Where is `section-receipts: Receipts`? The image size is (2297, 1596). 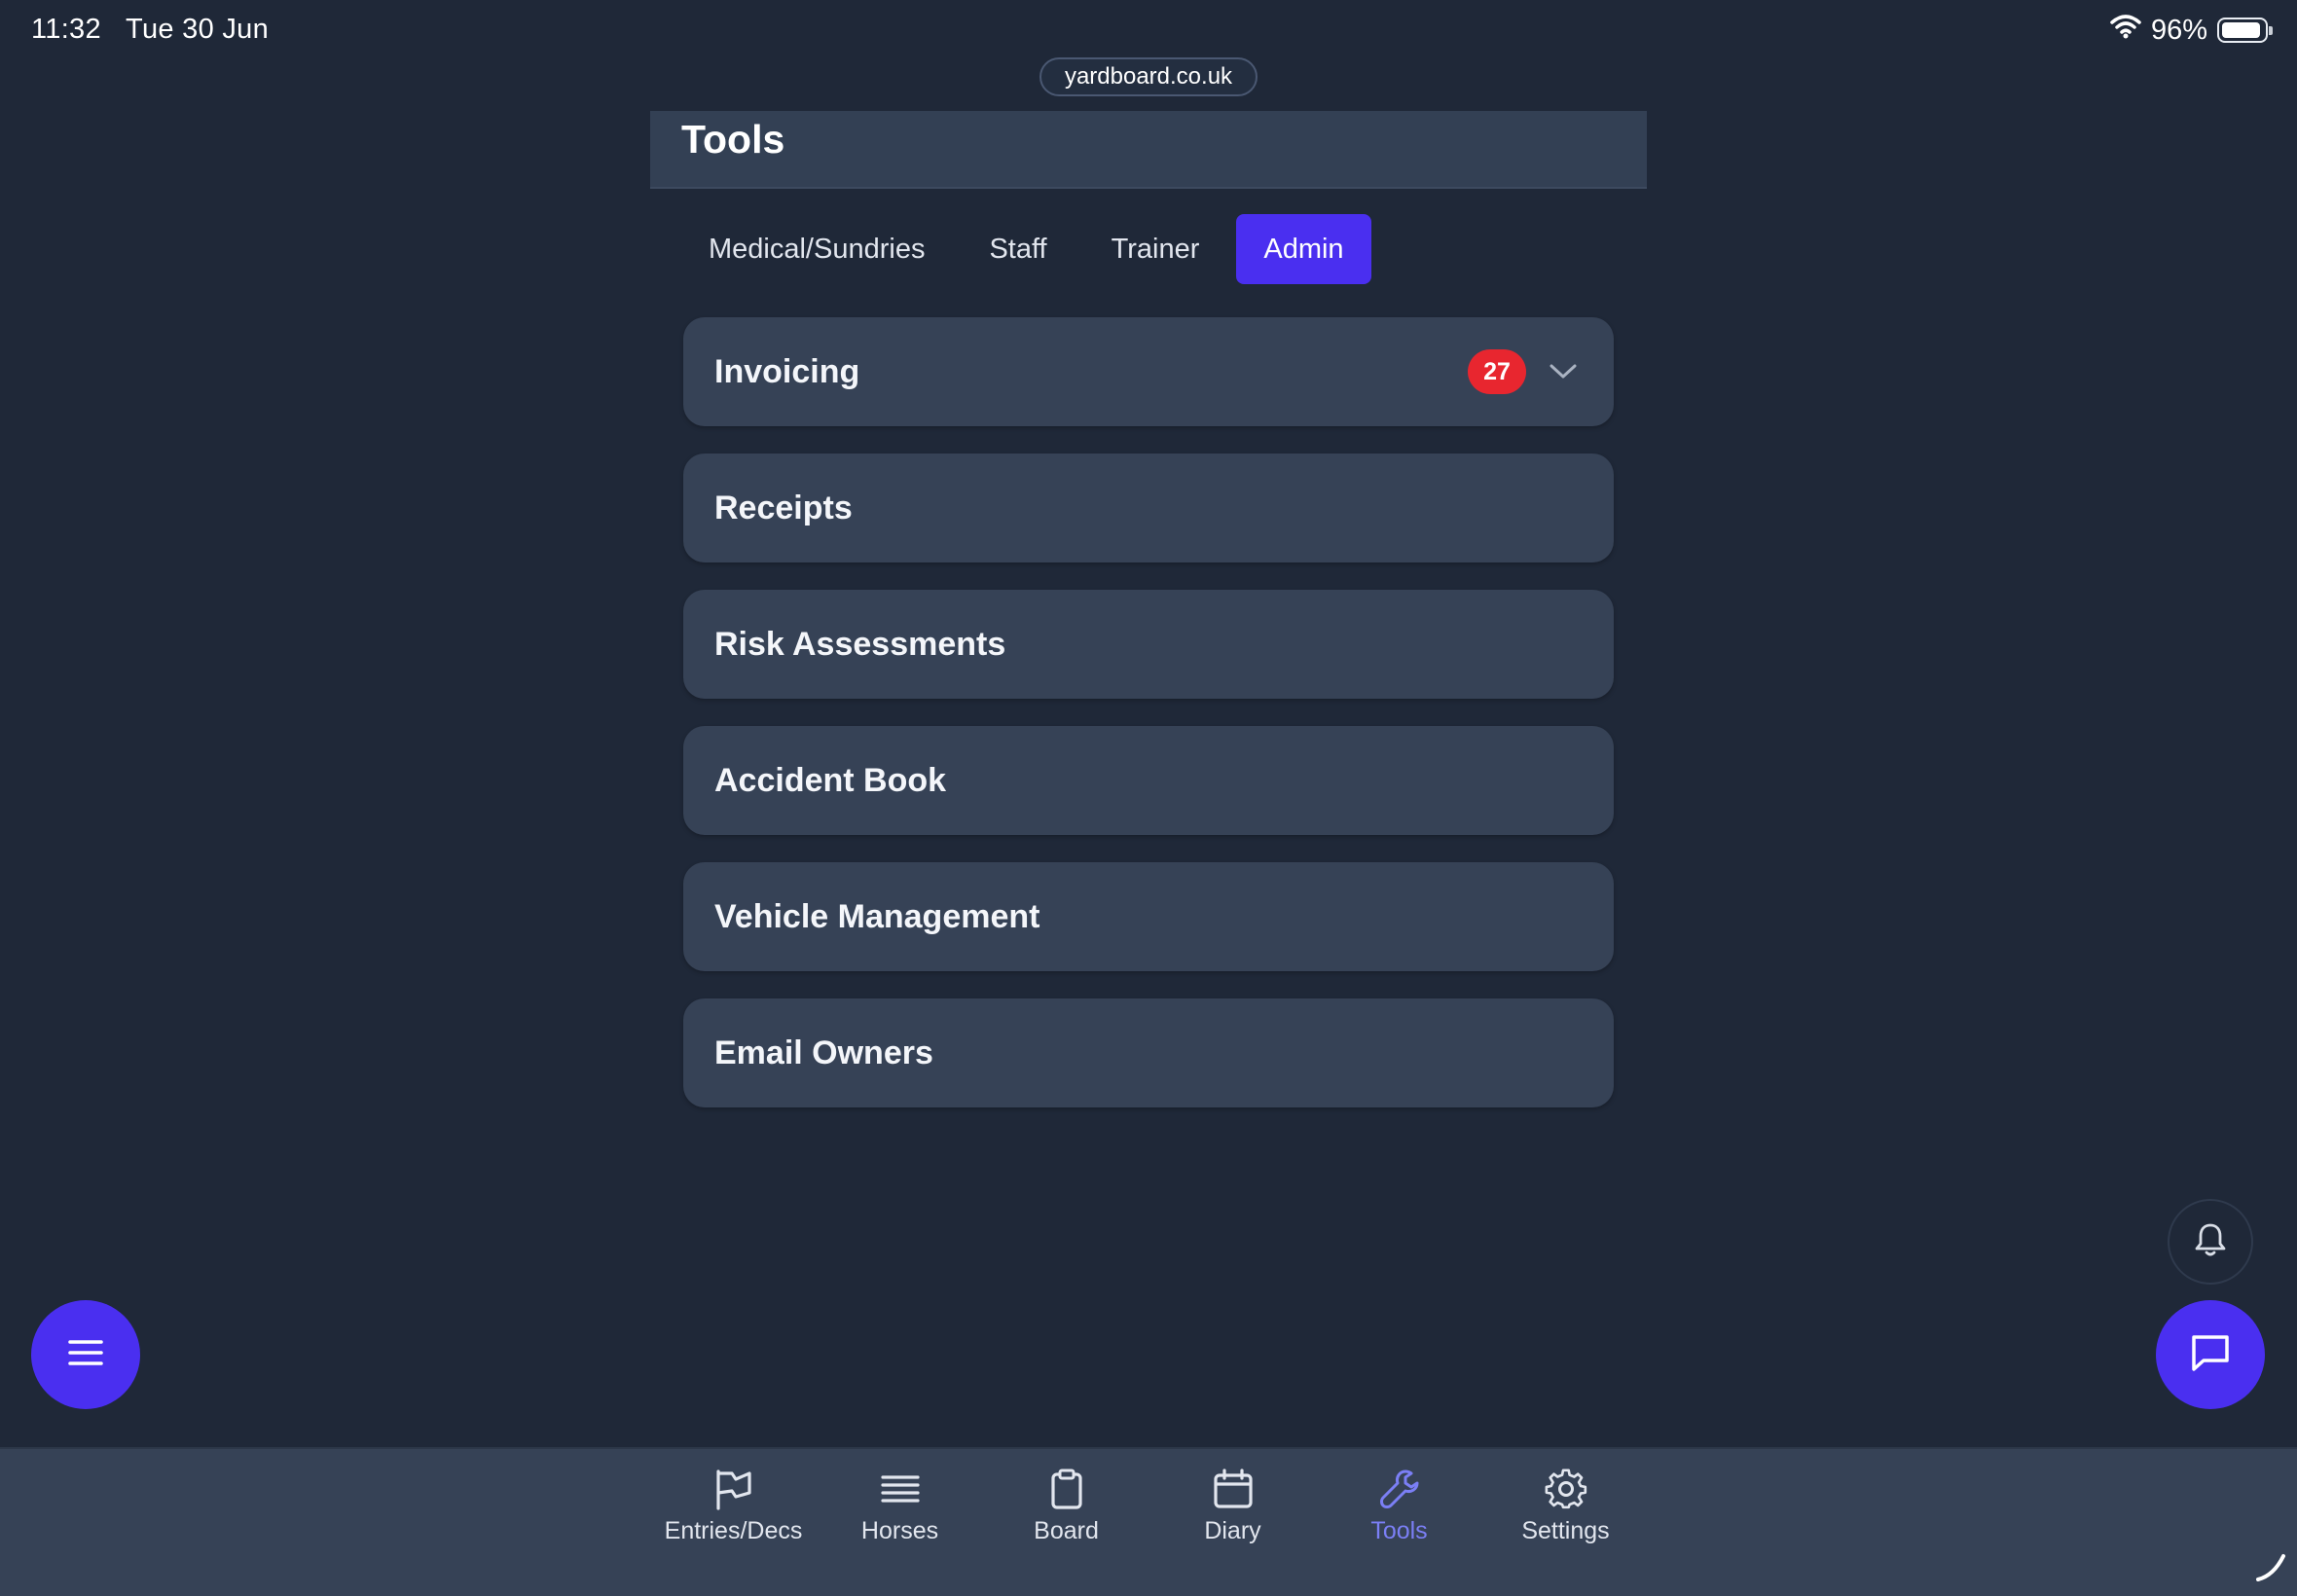 section-receipts: Receipts is located at coordinates (1148, 507).